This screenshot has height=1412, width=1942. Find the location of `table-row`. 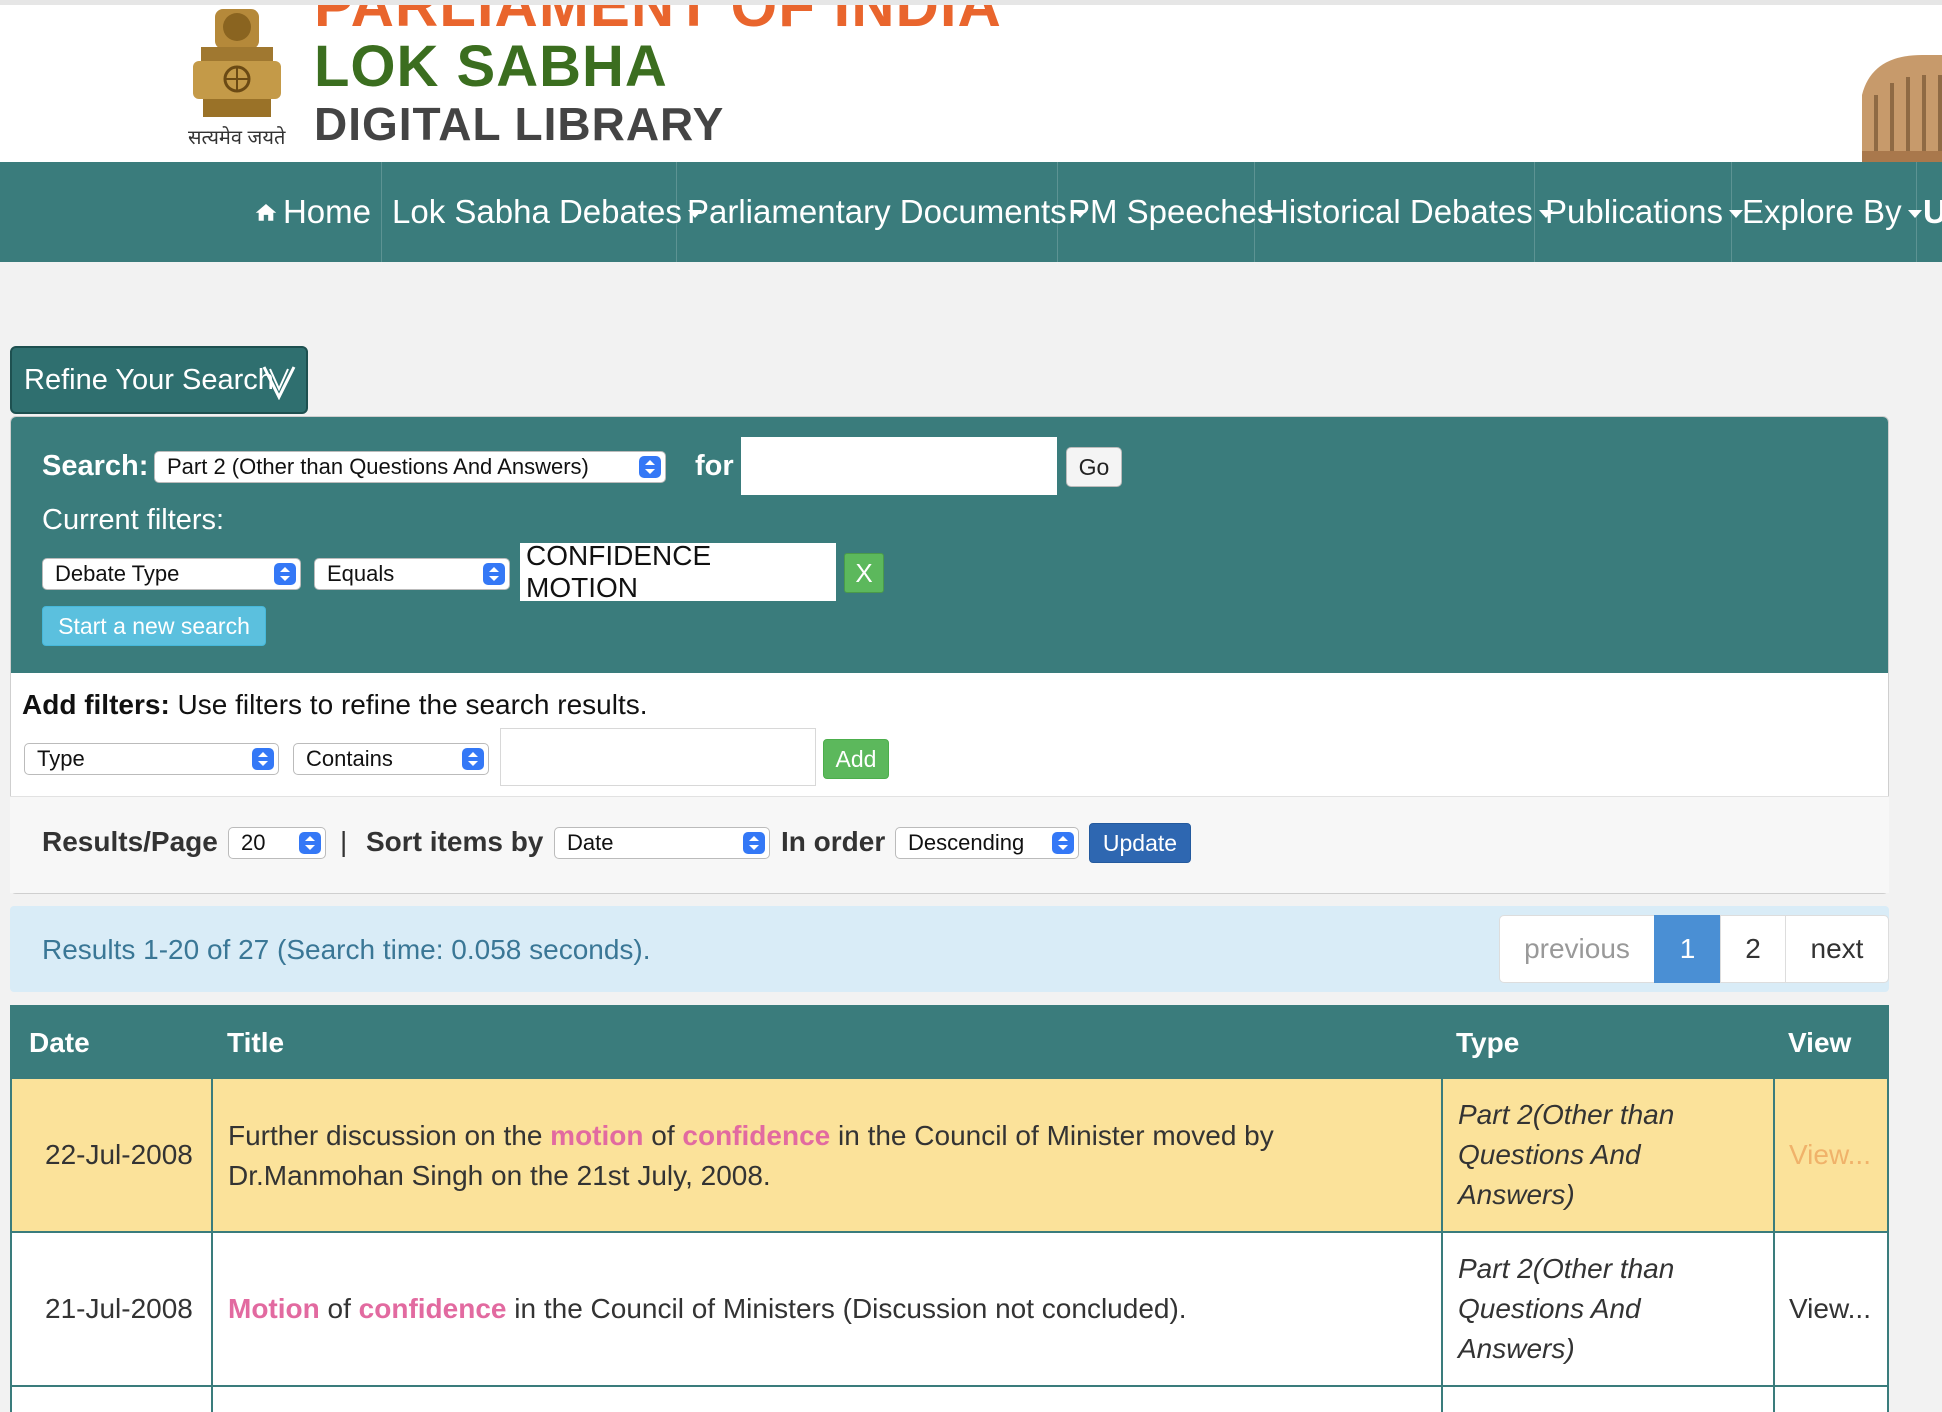

table-row is located at coordinates (949, 1399).